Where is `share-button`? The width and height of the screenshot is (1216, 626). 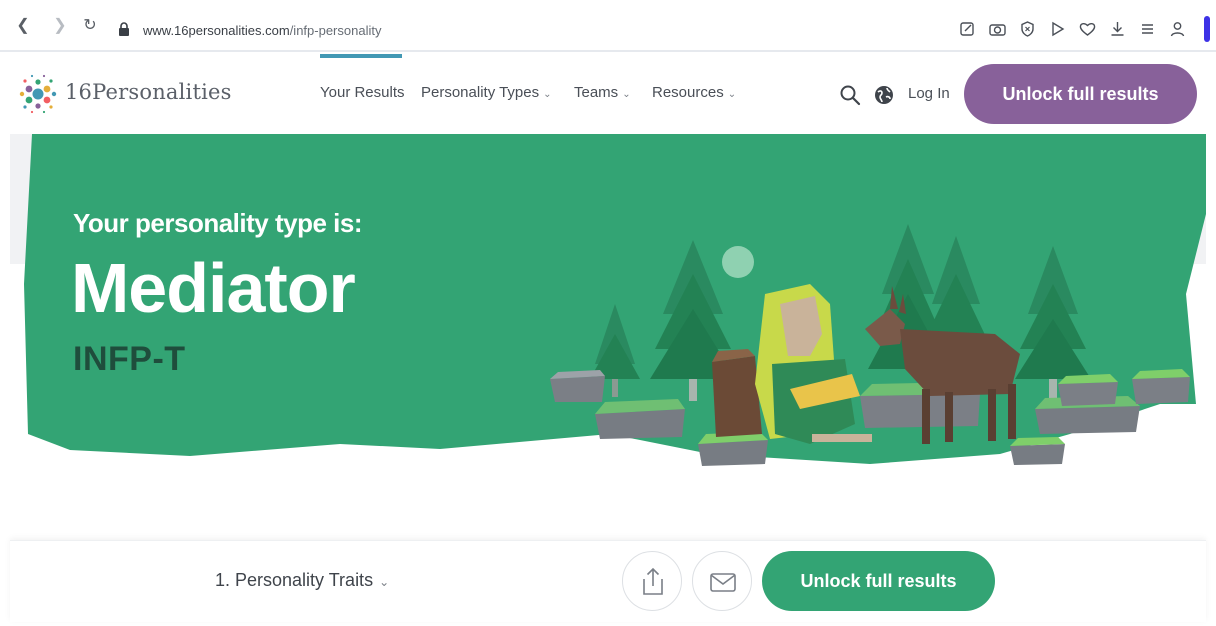 share-button is located at coordinates (652, 581).